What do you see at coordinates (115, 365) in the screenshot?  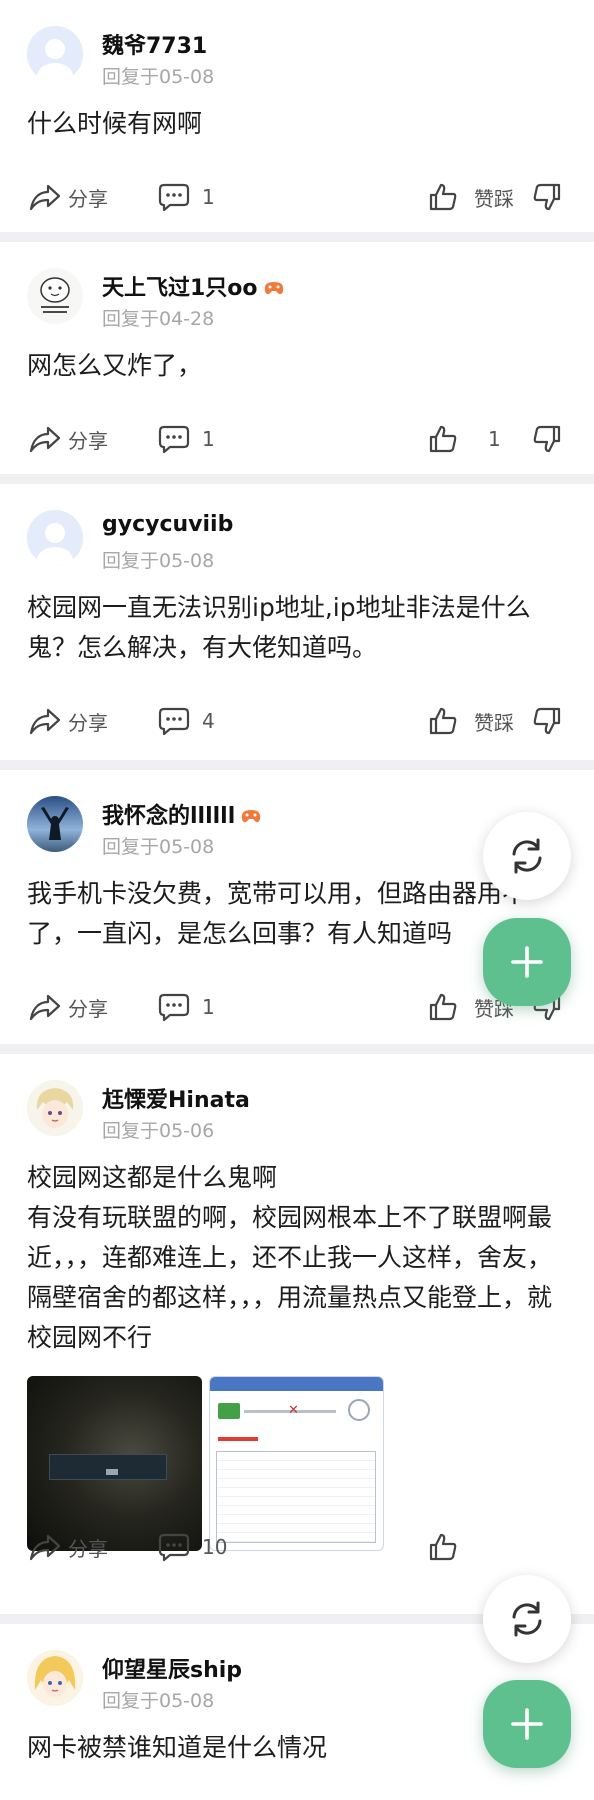 I see `reply-content: 网怎么又炸了，` at bounding box center [115, 365].